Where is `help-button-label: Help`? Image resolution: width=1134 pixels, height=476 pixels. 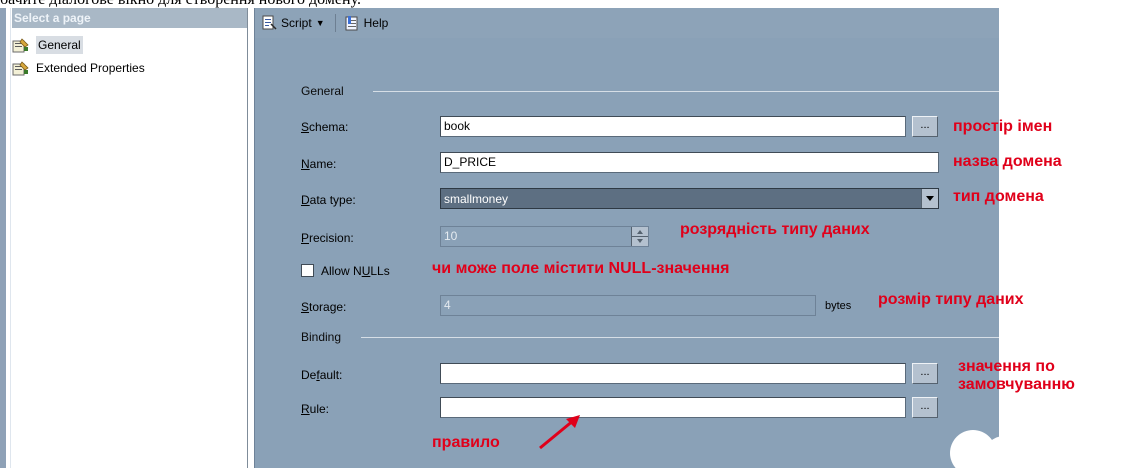
help-button-label: Help is located at coordinates (376, 23).